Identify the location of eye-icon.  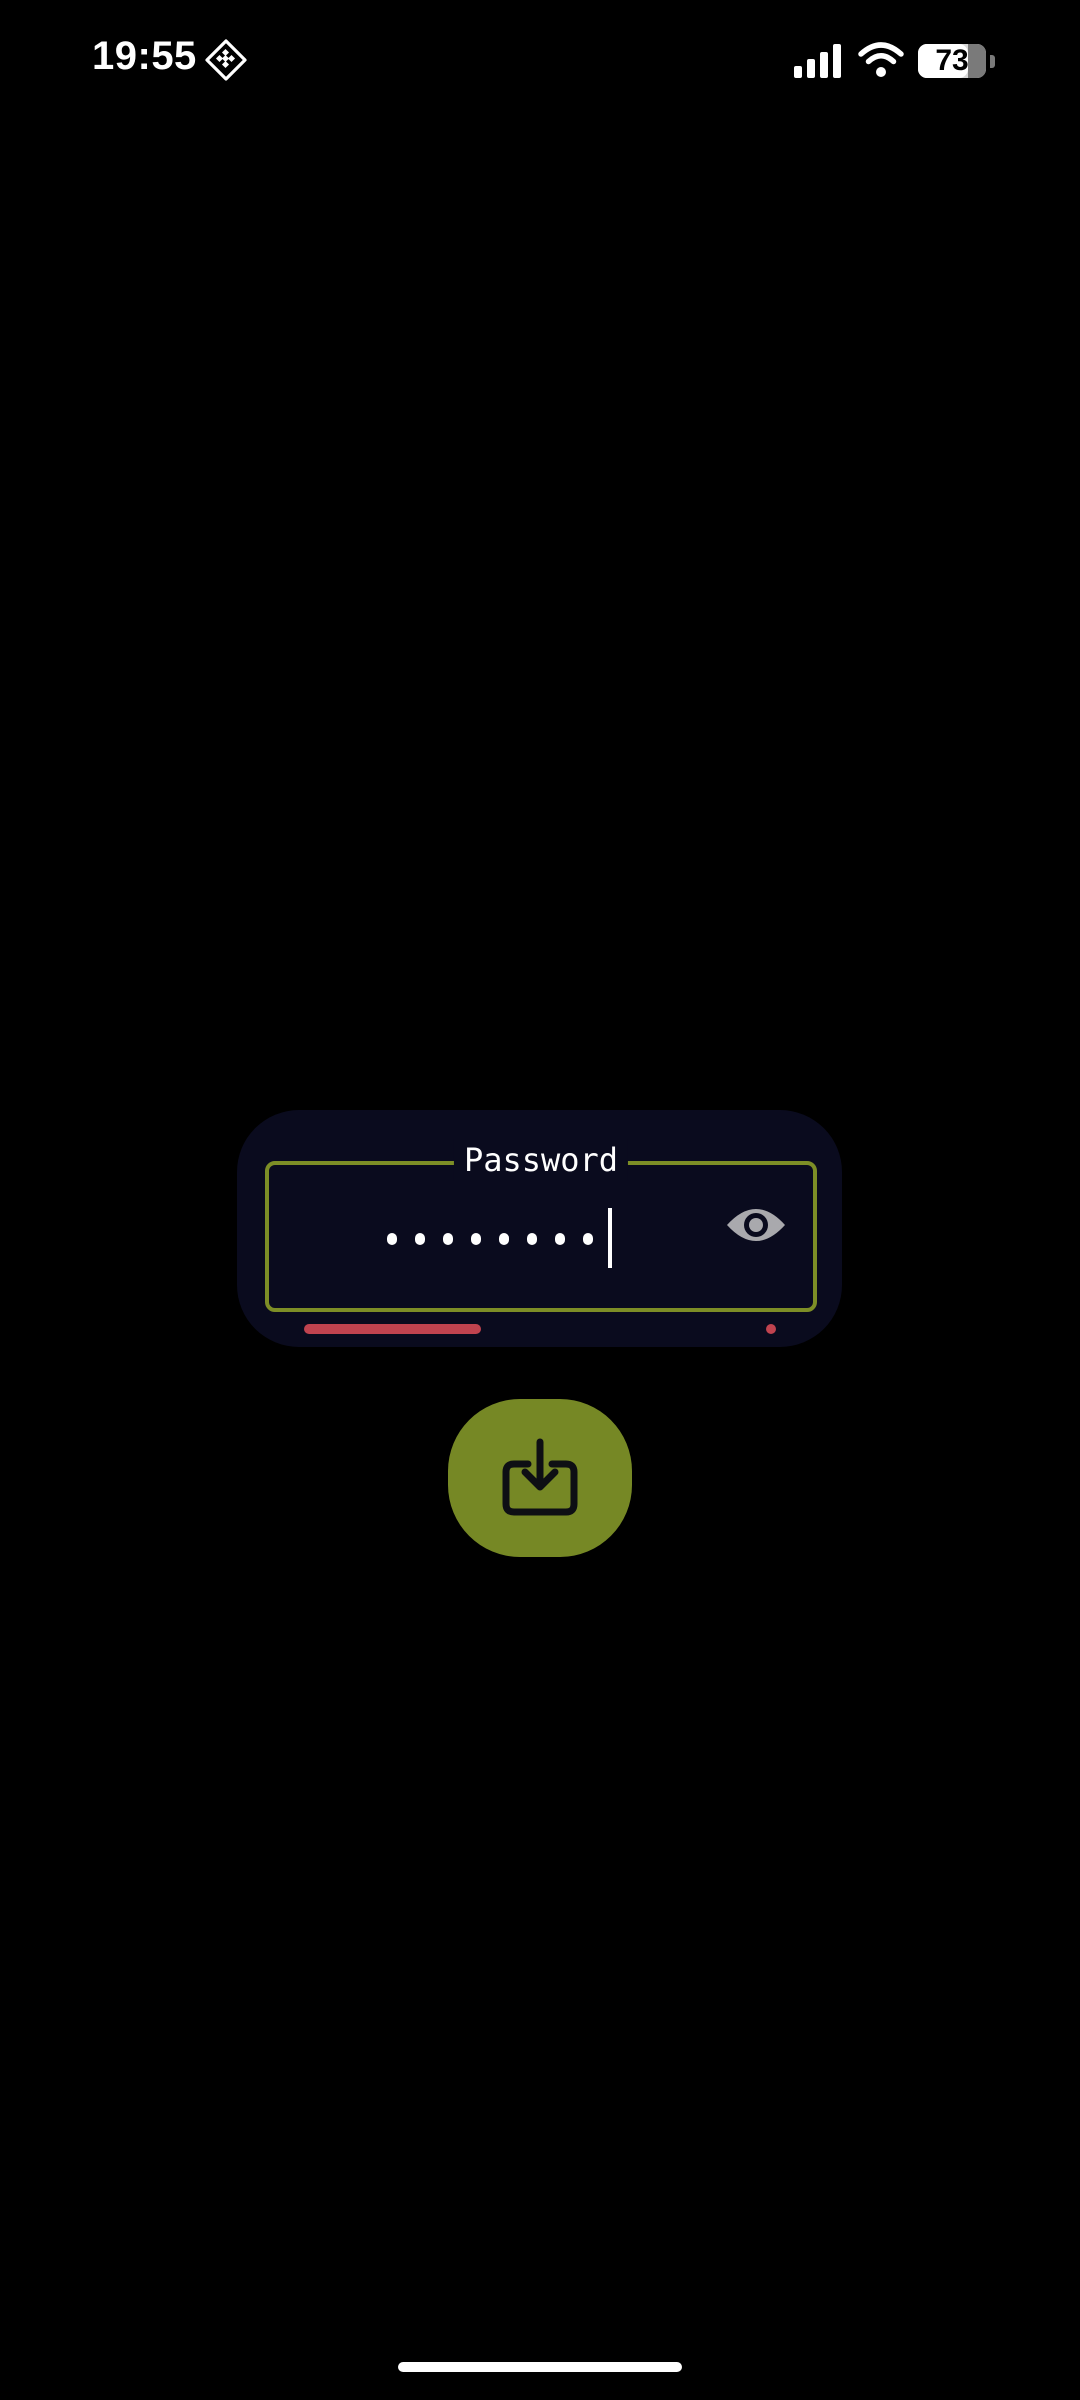
(756, 1225).